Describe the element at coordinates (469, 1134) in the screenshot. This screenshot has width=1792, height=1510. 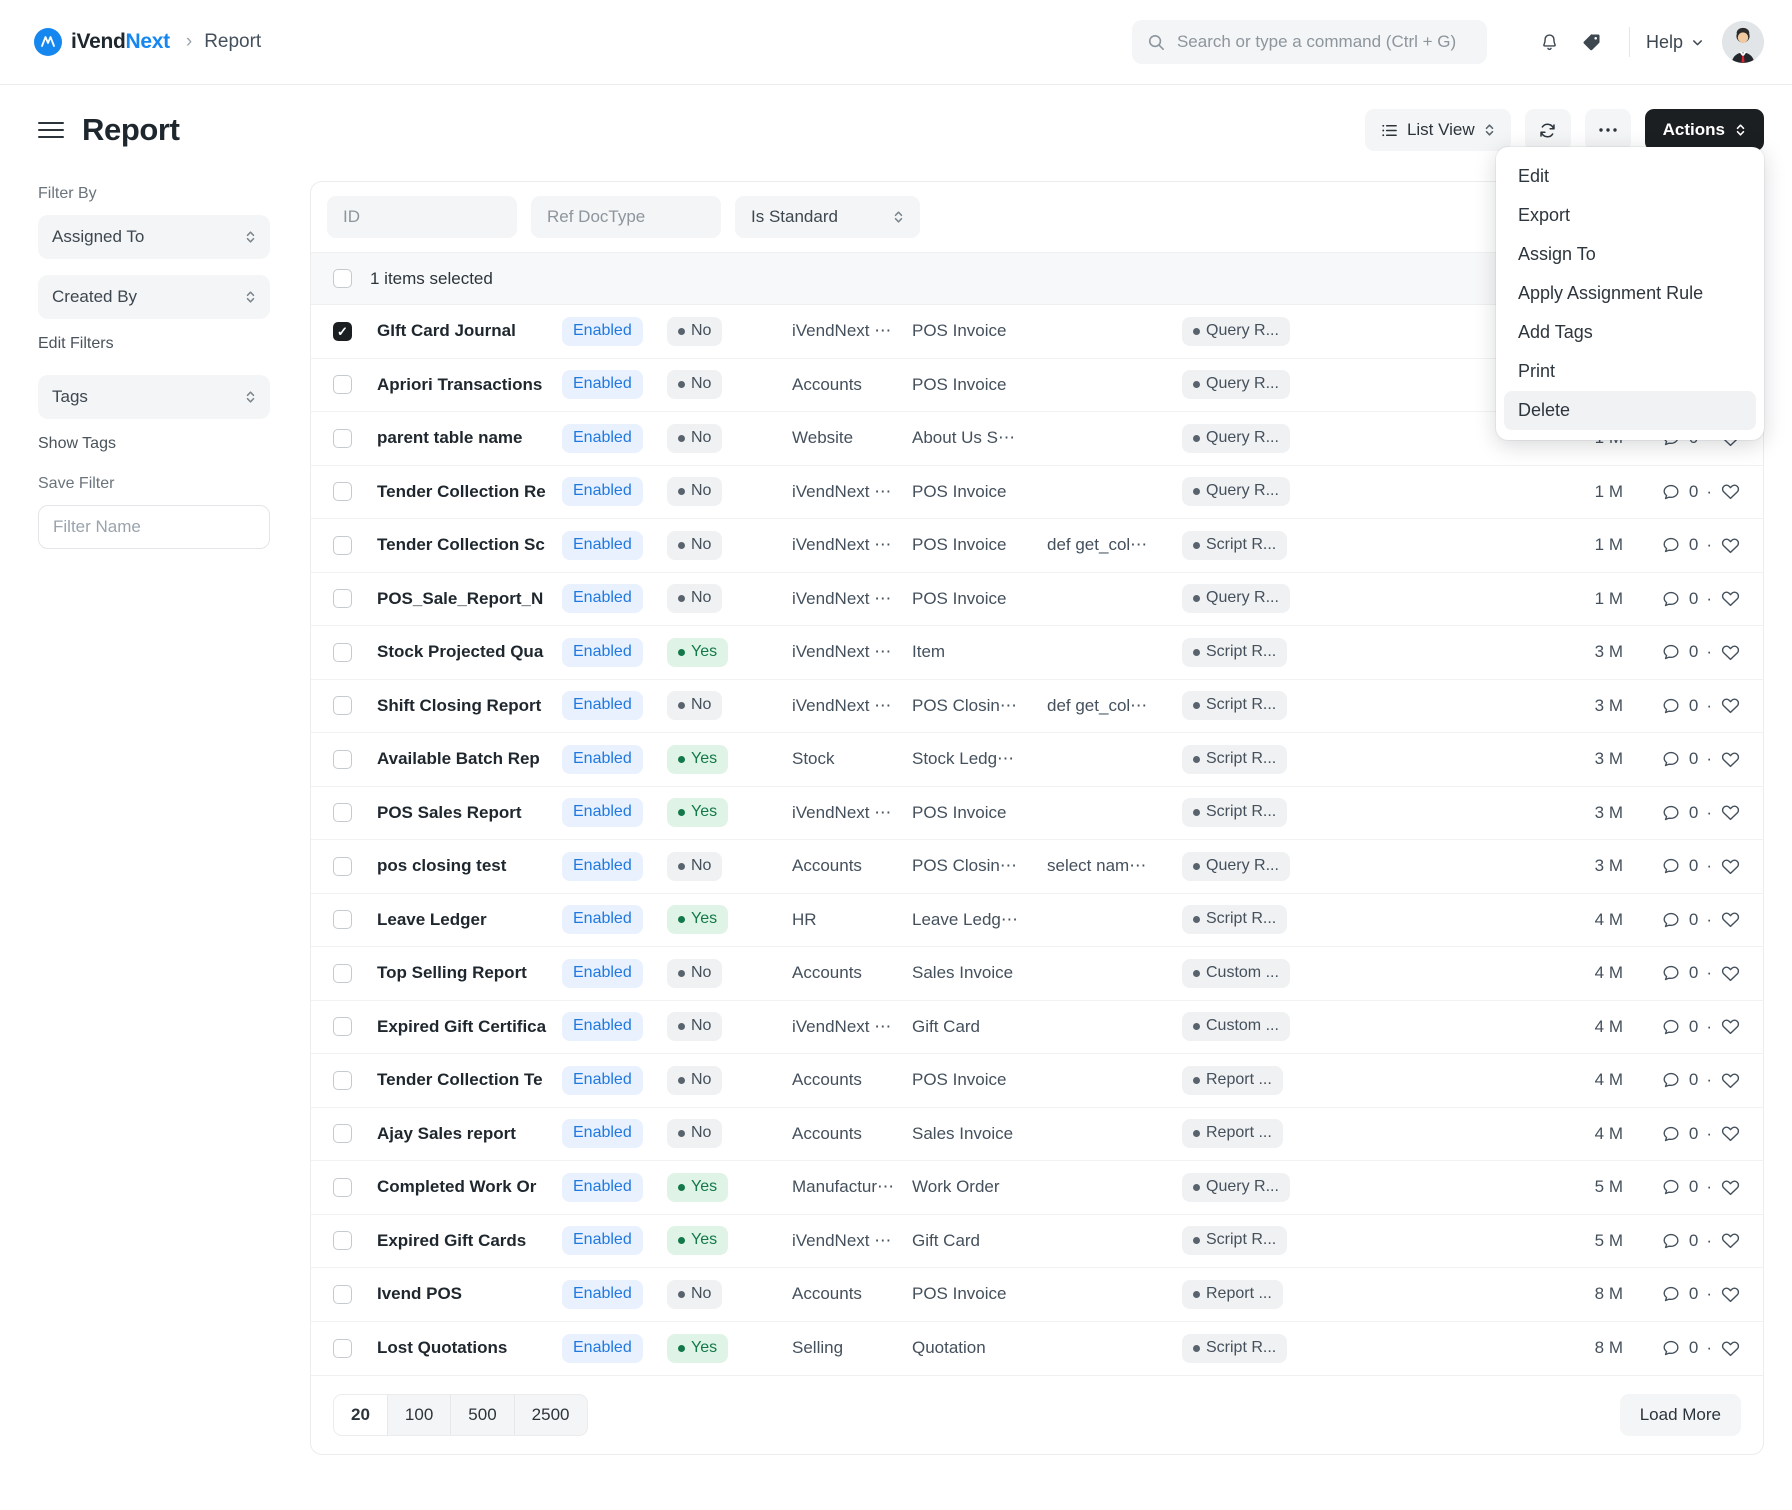
I see `row-report-name: Ajay Sales report` at that location.